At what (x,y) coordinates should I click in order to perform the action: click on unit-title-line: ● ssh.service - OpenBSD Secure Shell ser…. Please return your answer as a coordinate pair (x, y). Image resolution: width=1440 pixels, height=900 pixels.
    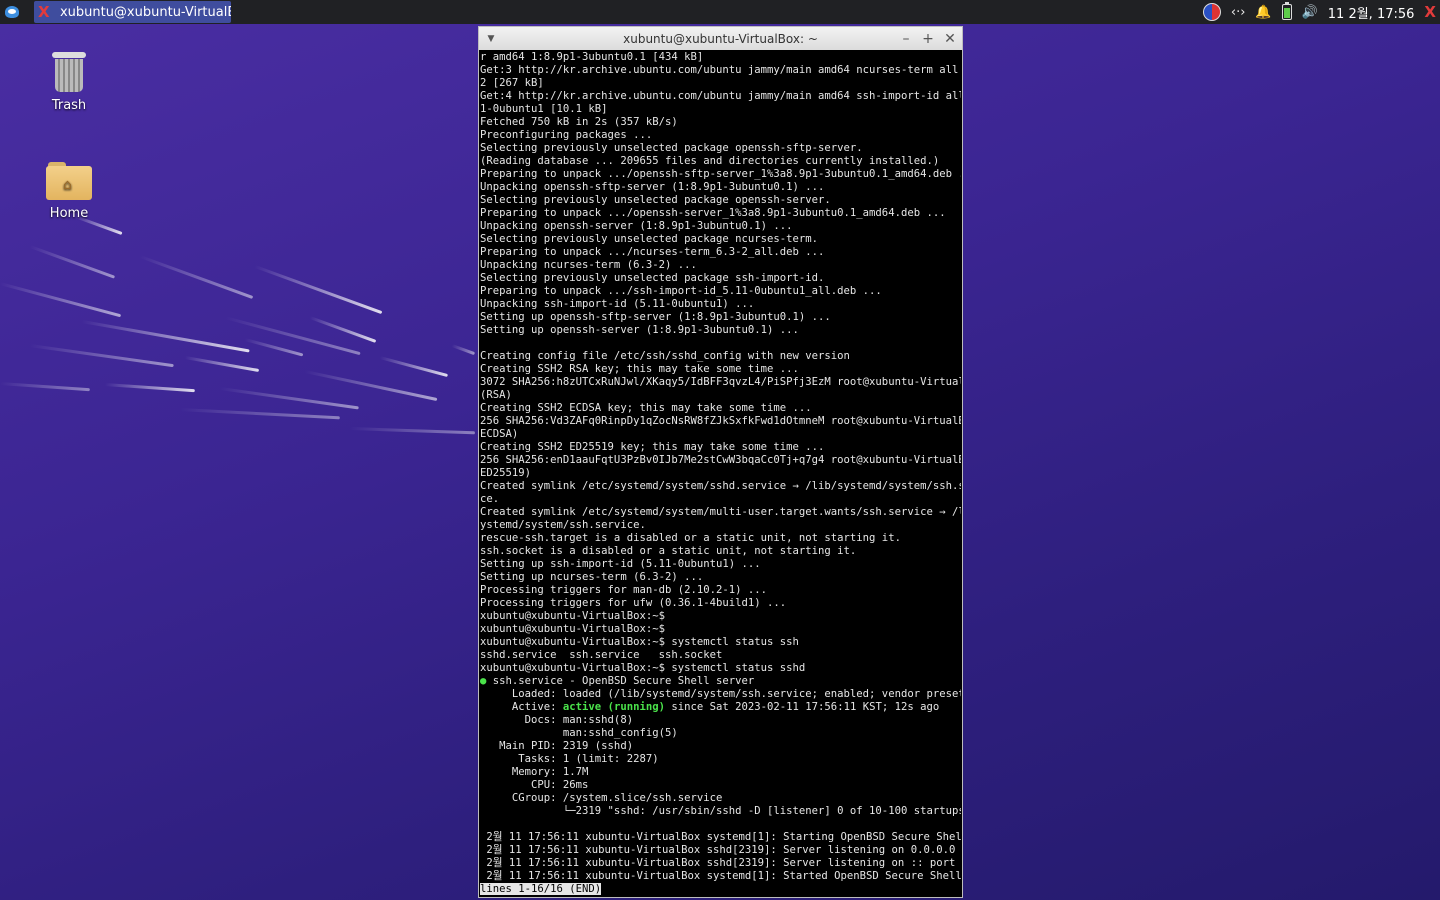
    Looking at the image, I should click on (617, 681).